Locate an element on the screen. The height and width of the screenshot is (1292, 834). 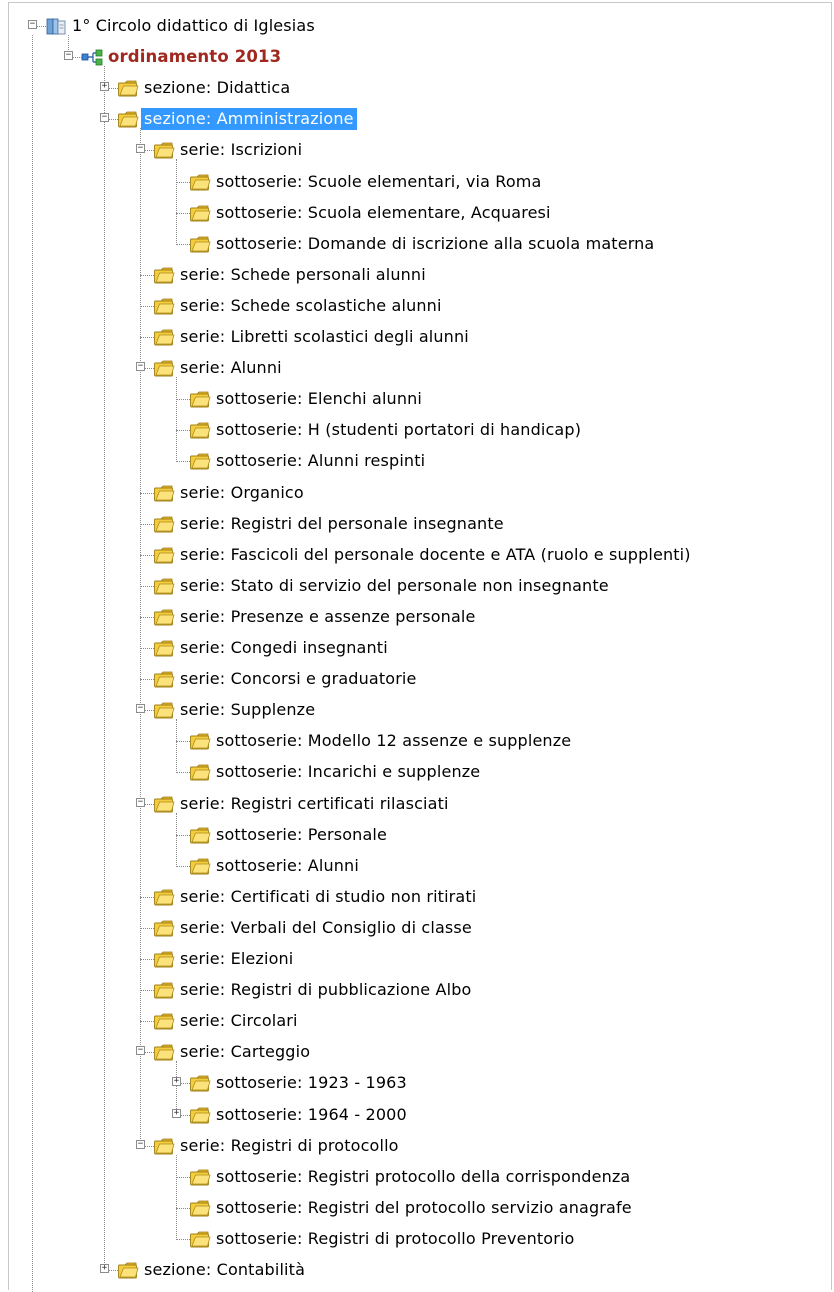
tree-node: serie: Registri di pubblicazione Albo is located at coordinates (417, 990).